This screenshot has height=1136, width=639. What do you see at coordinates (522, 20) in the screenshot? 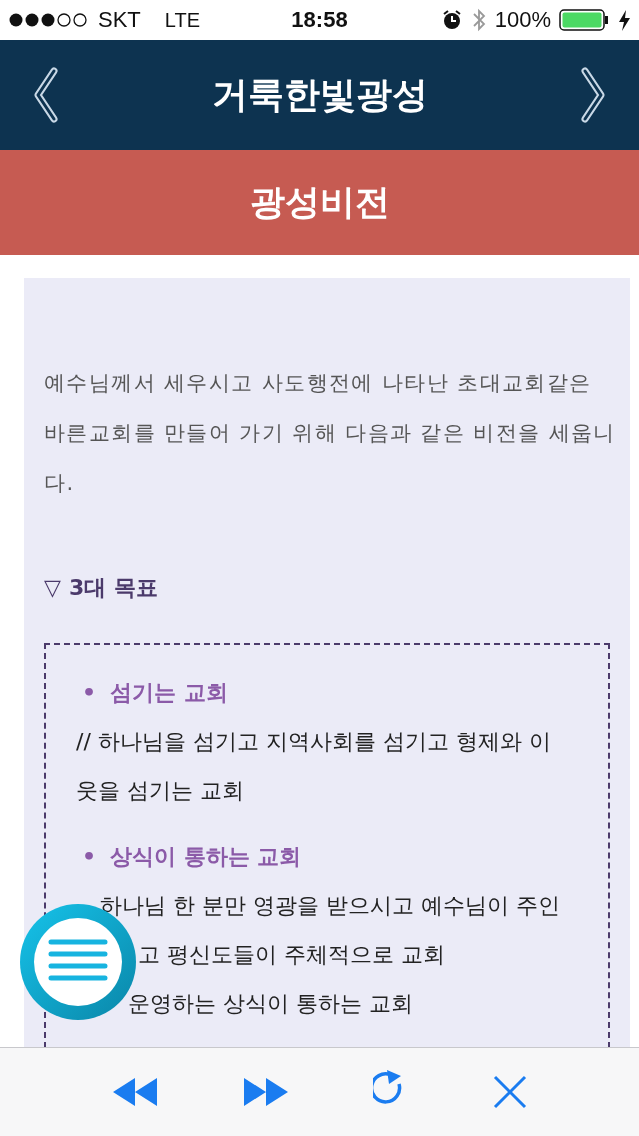
I see `battery-percent: 100%` at bounding box center [522, 20].